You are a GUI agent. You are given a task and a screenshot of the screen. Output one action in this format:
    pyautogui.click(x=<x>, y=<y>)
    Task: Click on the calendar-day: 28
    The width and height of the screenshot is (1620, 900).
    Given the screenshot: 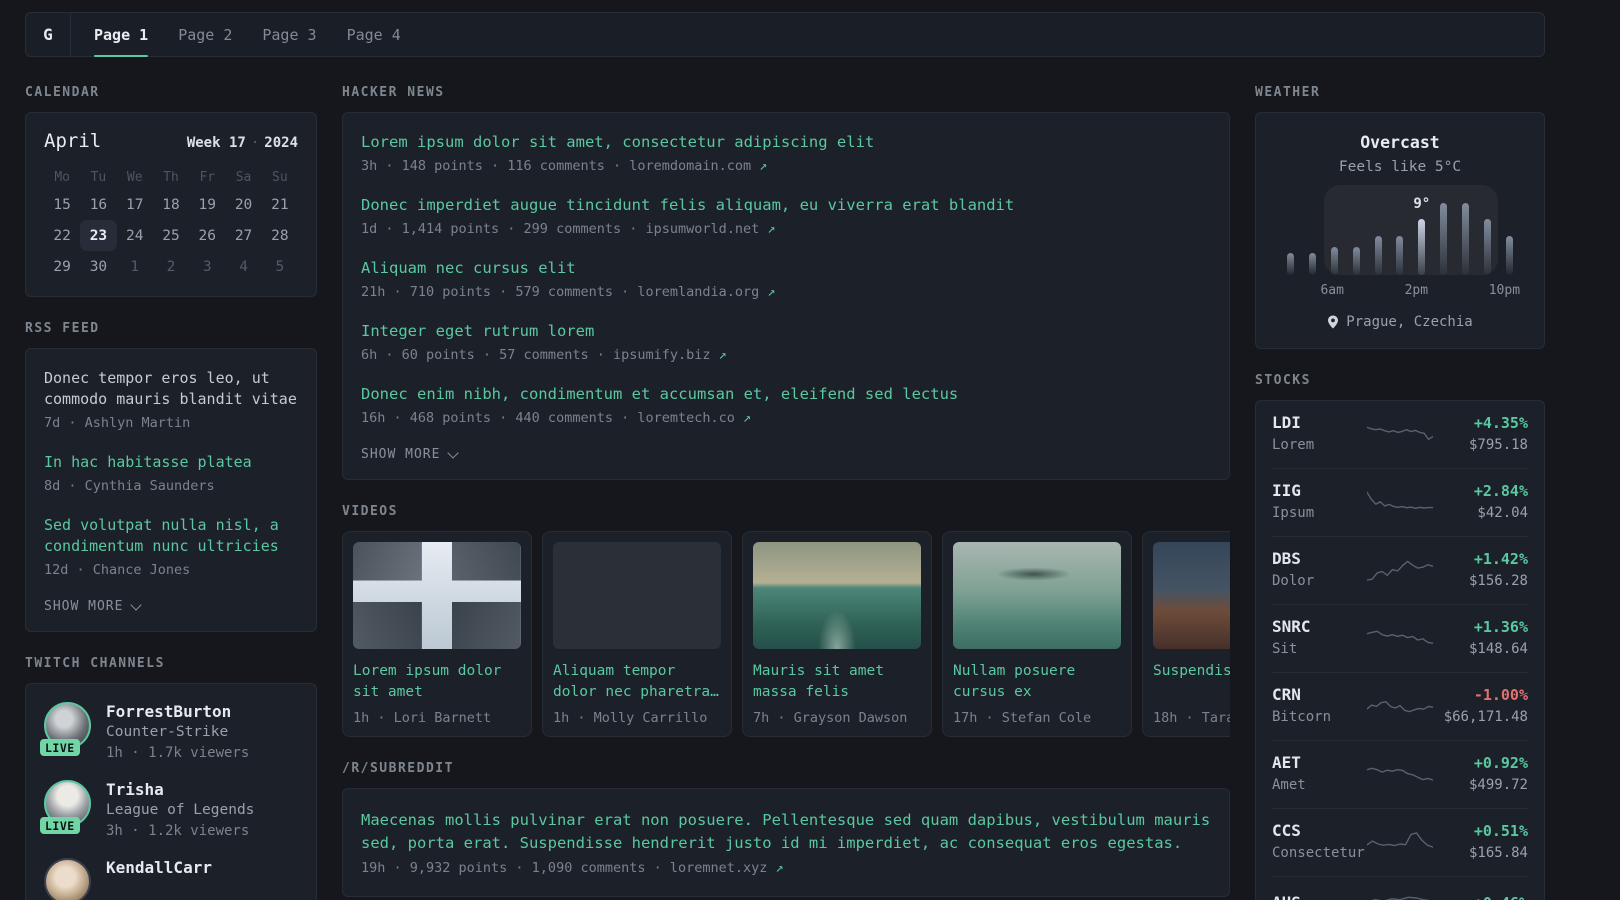 What is the action you would take?
    pyautogui.click(x=280, y=235)
    